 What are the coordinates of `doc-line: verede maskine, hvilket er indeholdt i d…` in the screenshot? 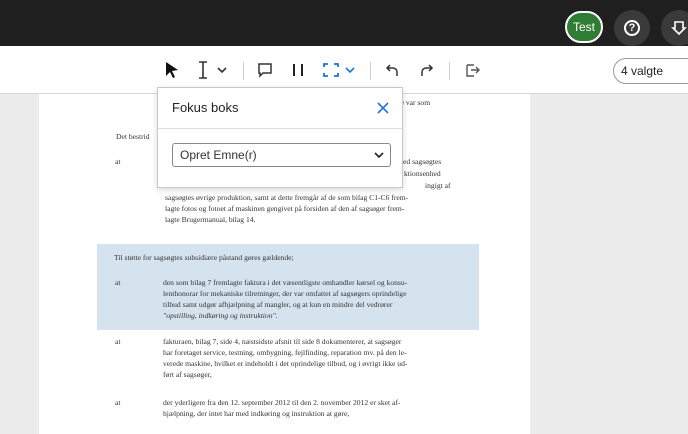 It's located at (285, 363).